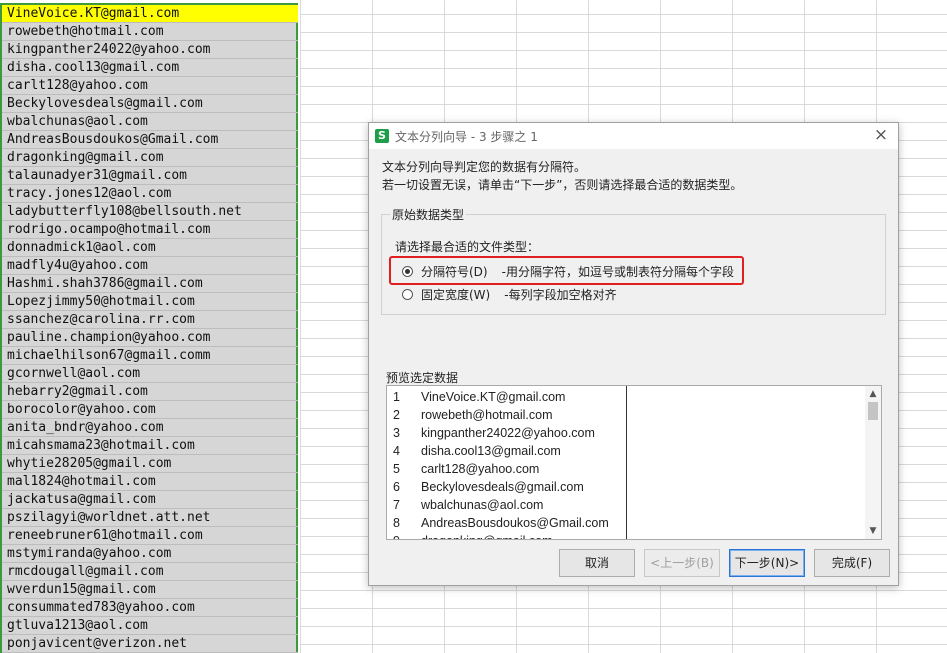 This screenshot has width=947, height=653. Describe the element at coordinates (456, 294) in the screenshot. I see `radio-fixed-width-label: 固定宽度(W)` at that location.